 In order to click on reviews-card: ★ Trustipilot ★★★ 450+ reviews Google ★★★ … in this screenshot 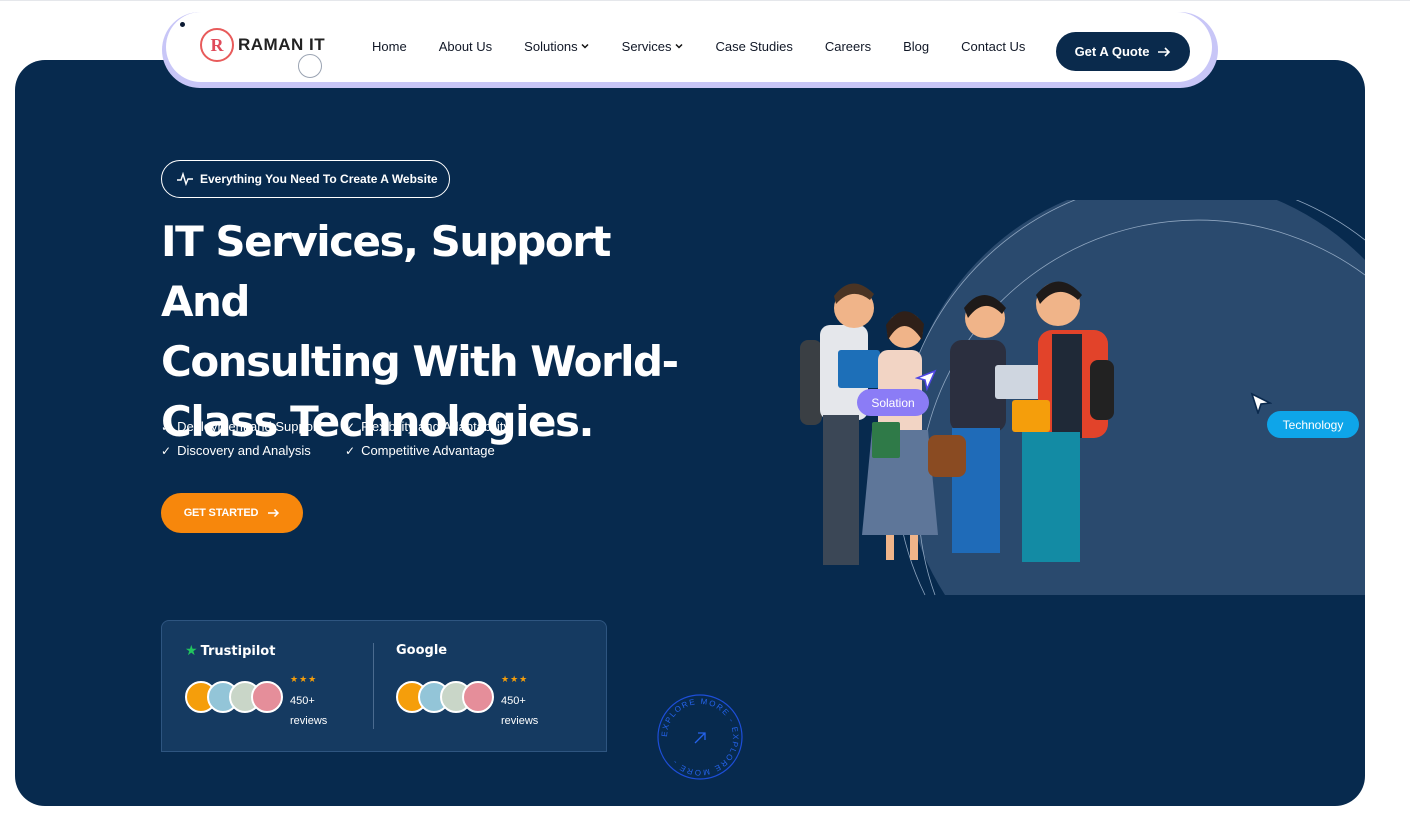, I will do `click(384, 686)`.